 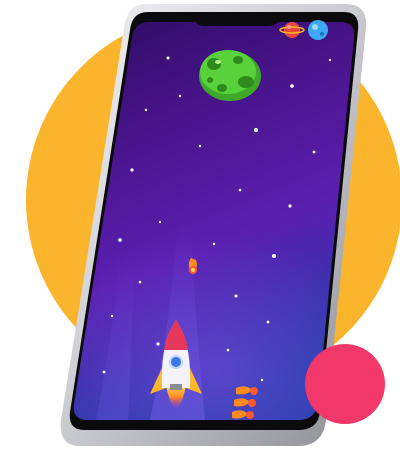 What do you see at coordinates (192, 266) in the screenshot?
I see `fireball-enemy` at bounding box center [192, 266].